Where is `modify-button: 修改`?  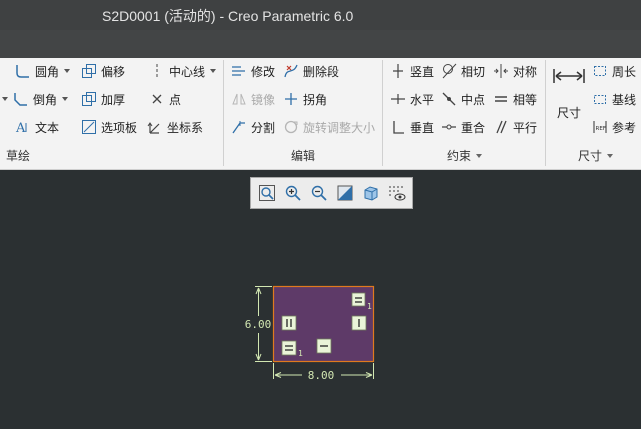 modify-button: 修改 is located at coordinates (252, 71).